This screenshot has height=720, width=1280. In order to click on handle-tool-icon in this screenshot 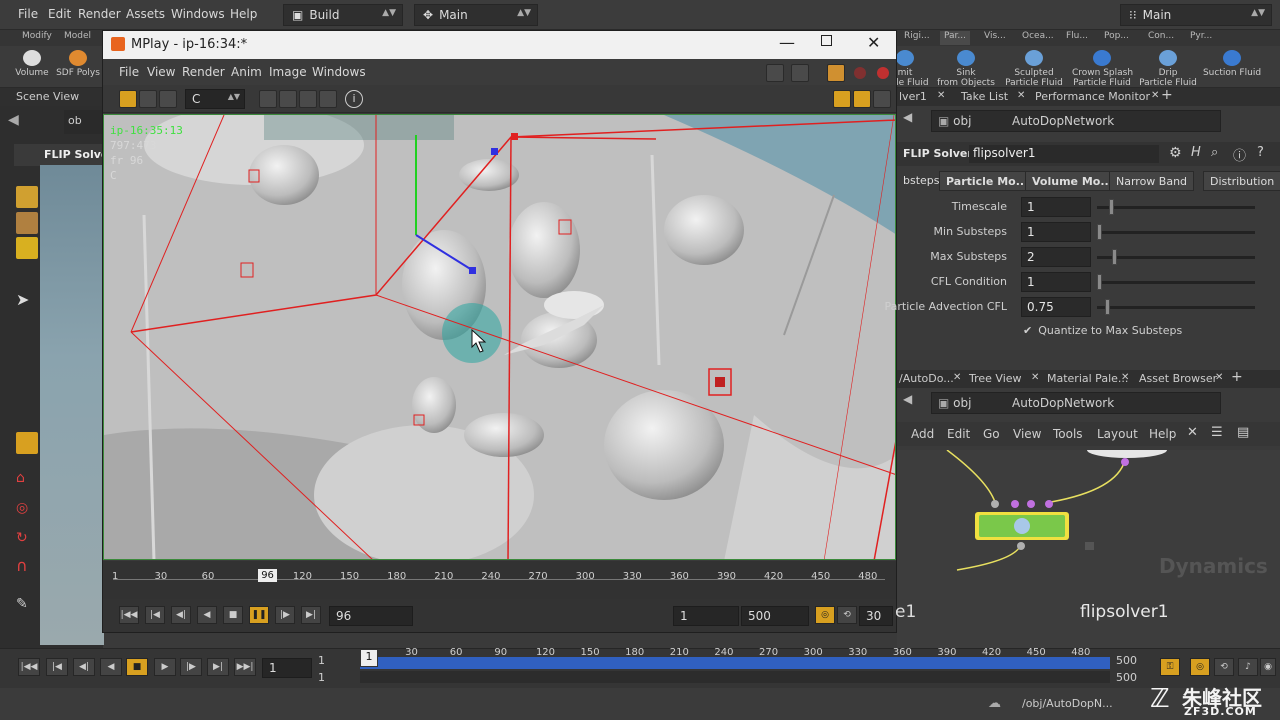, I will do `click(27, 248)`.